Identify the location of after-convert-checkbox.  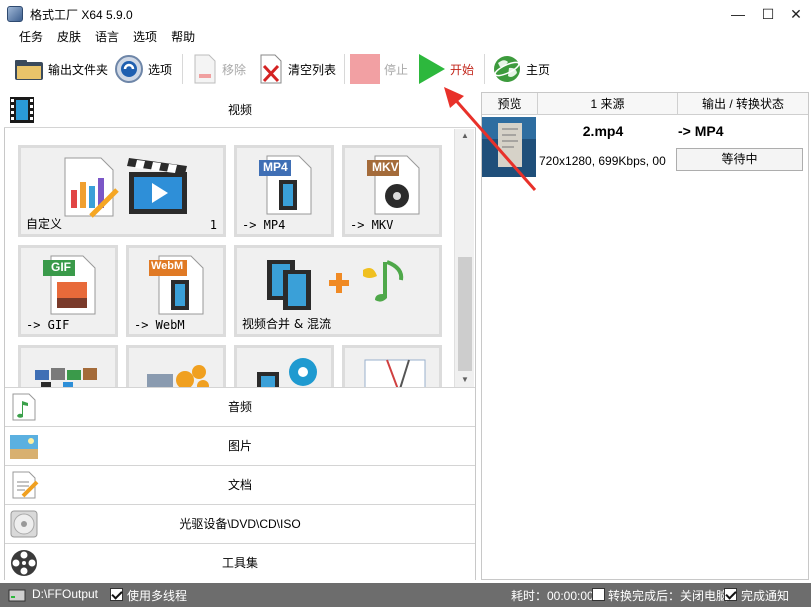
(598, 594).